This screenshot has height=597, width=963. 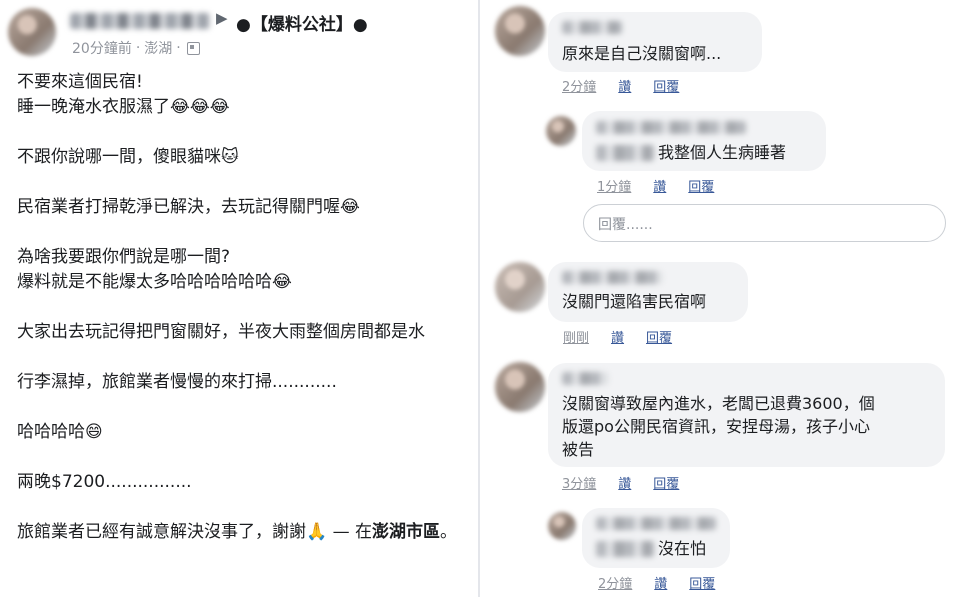 What do you see at coordinates (102, 48) in the screenshot?
I see `post-timestamp: 20分鐘前` at bounding box center [102, 48].